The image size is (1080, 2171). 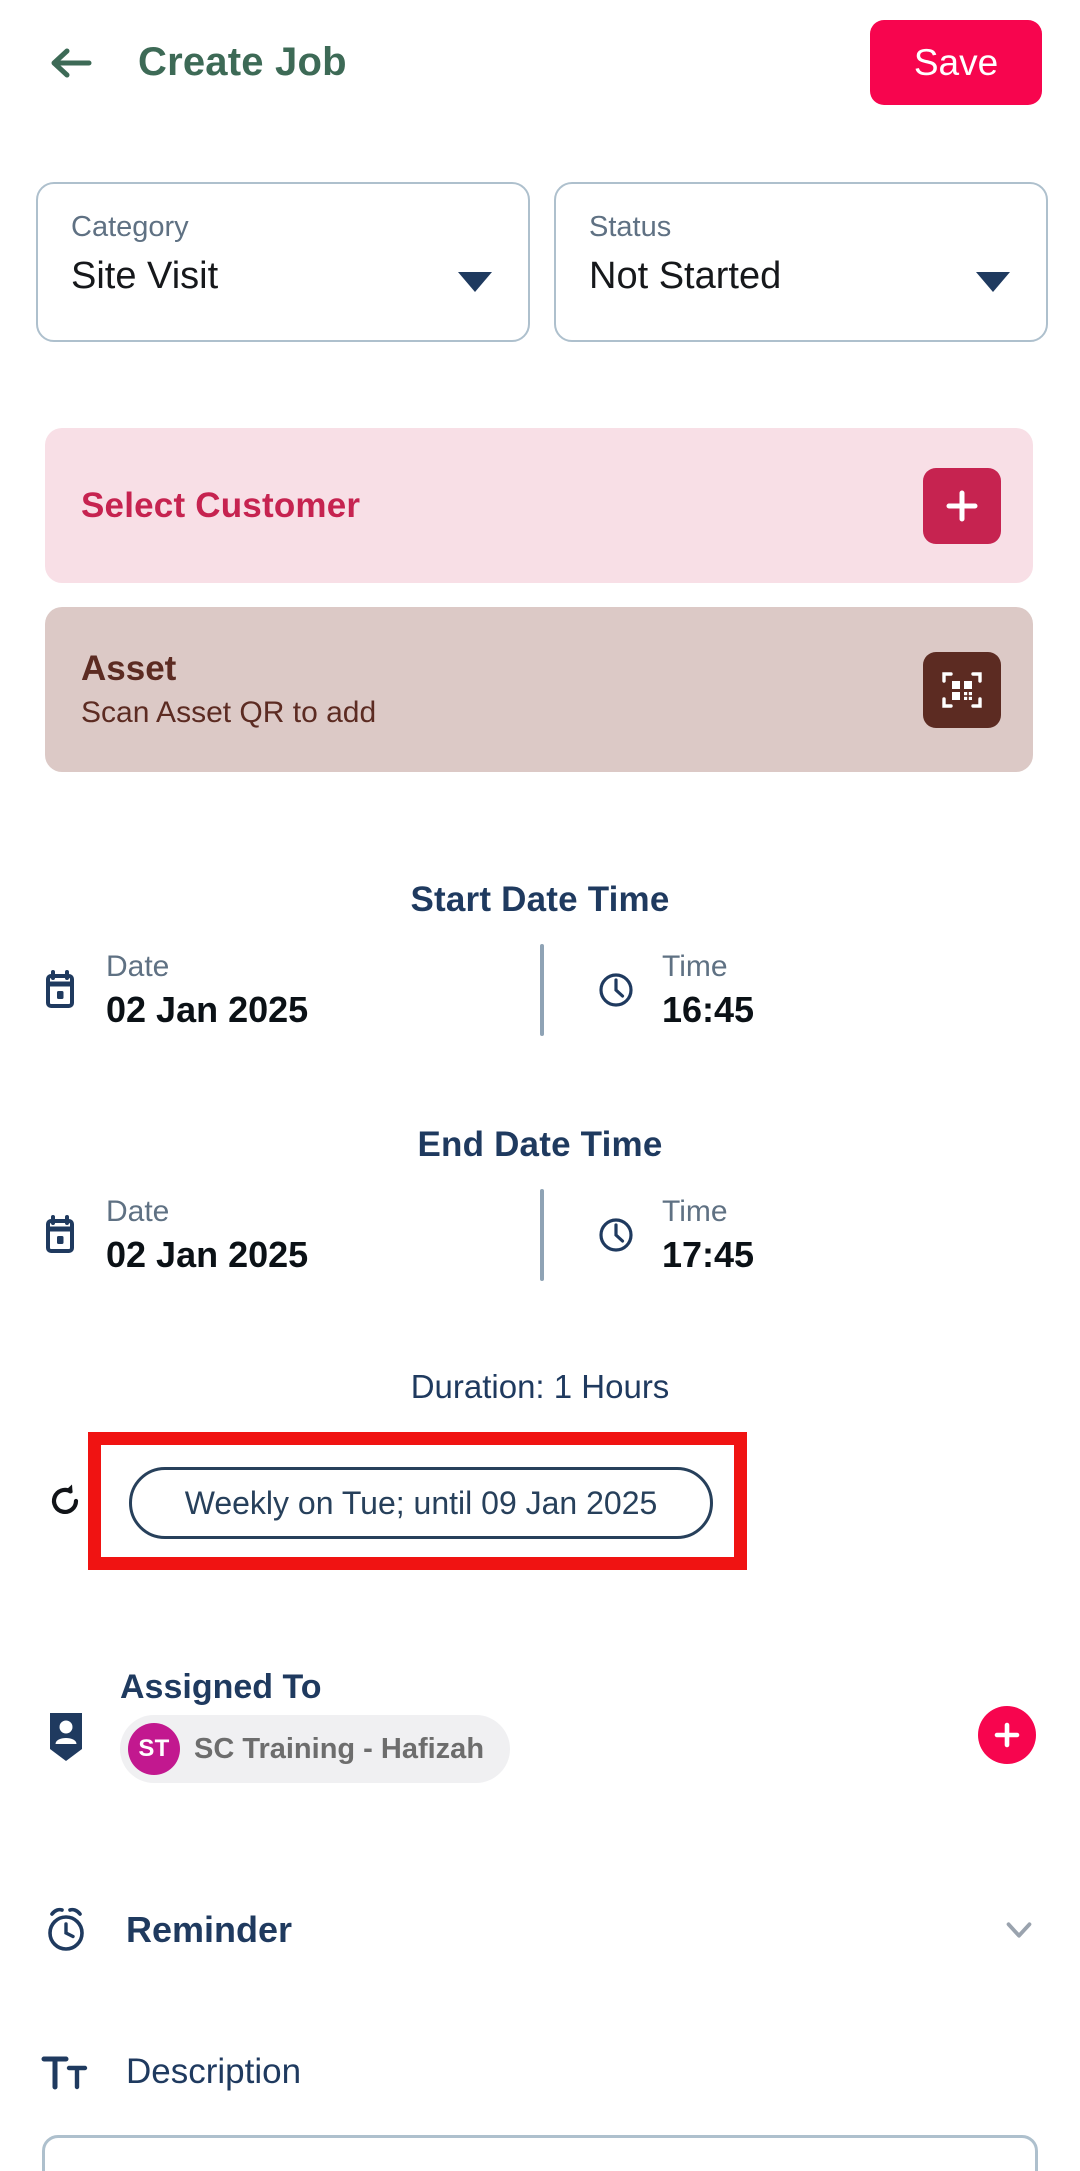 I want to click on start-datetime-heading: Start Date Time, so click(x=540, y=899).